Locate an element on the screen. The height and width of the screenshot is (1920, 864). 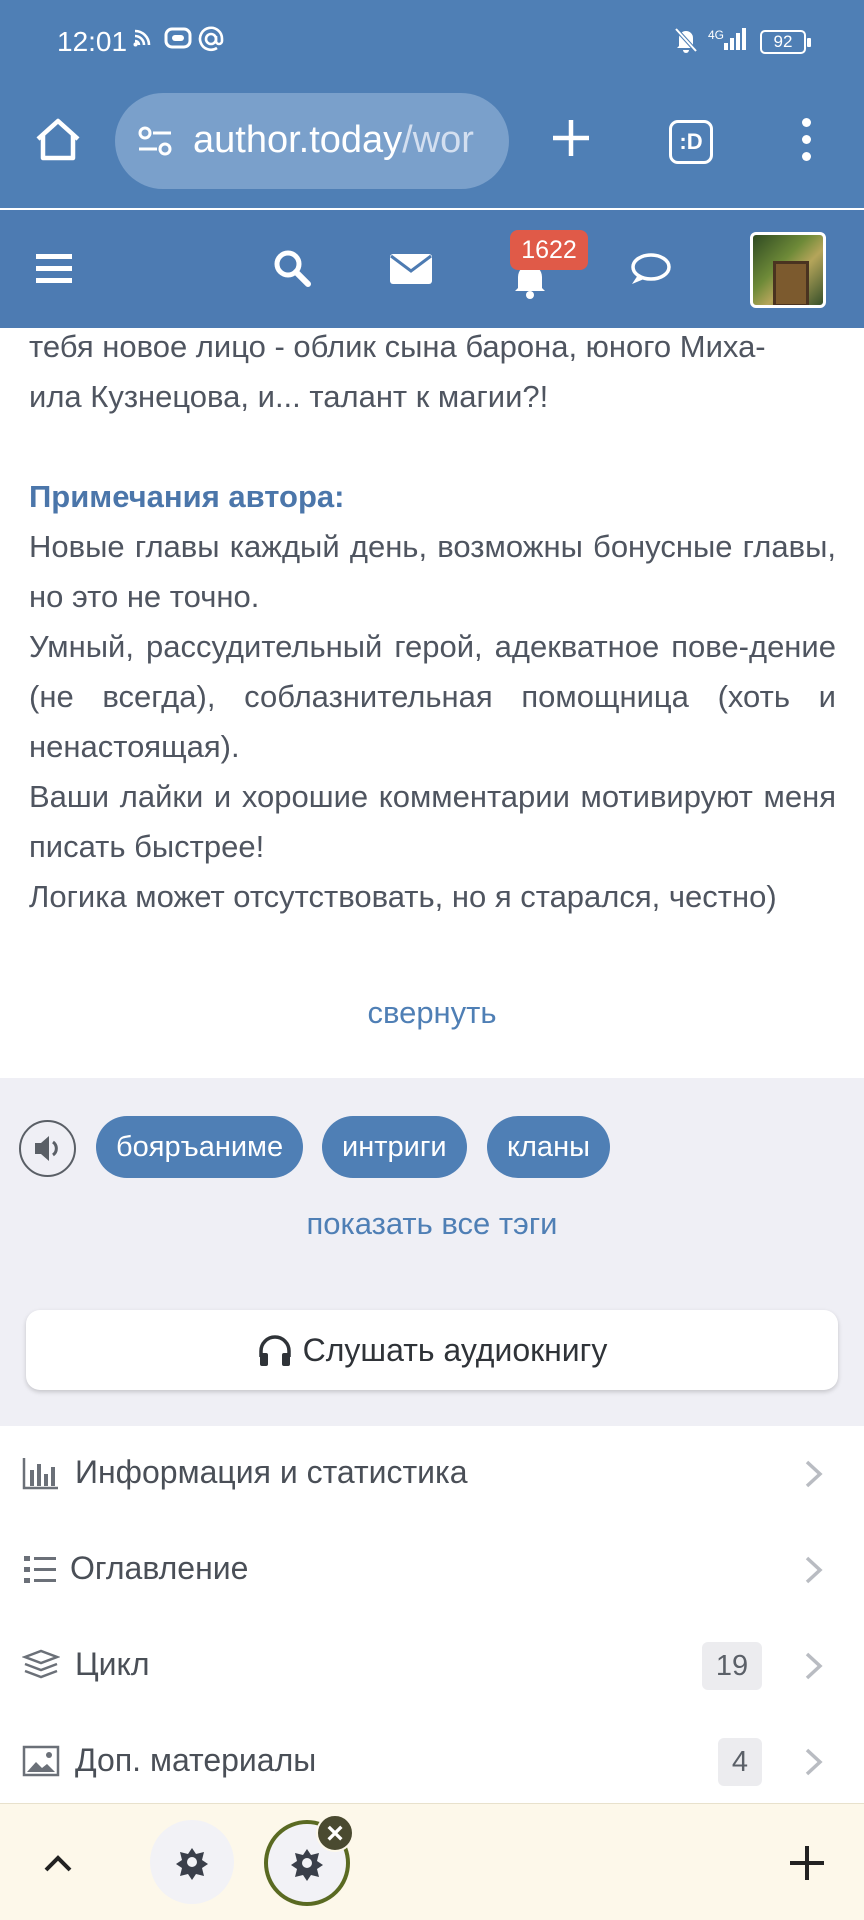
collapse-link: свернуть is located at coordinates (432, 1013).